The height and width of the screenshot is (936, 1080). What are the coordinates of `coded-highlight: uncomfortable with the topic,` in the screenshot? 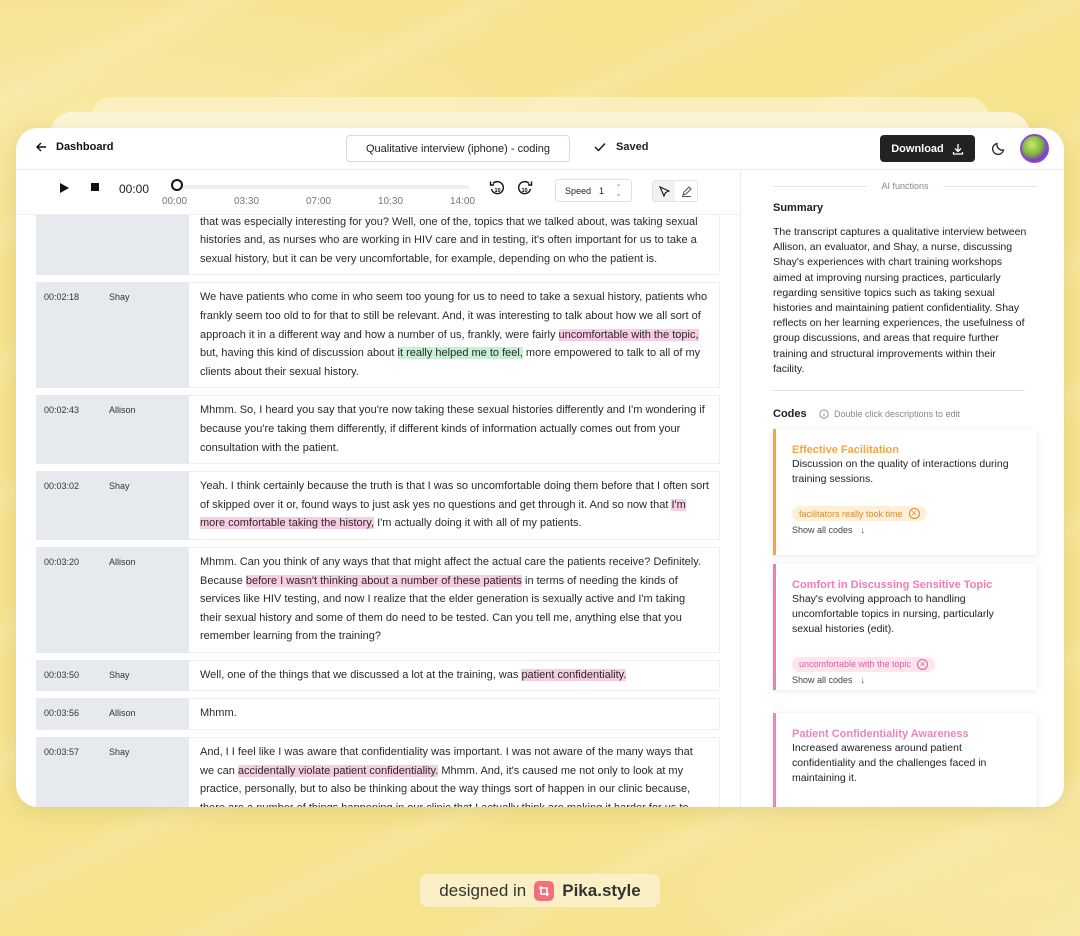 It's located at (628, 334).